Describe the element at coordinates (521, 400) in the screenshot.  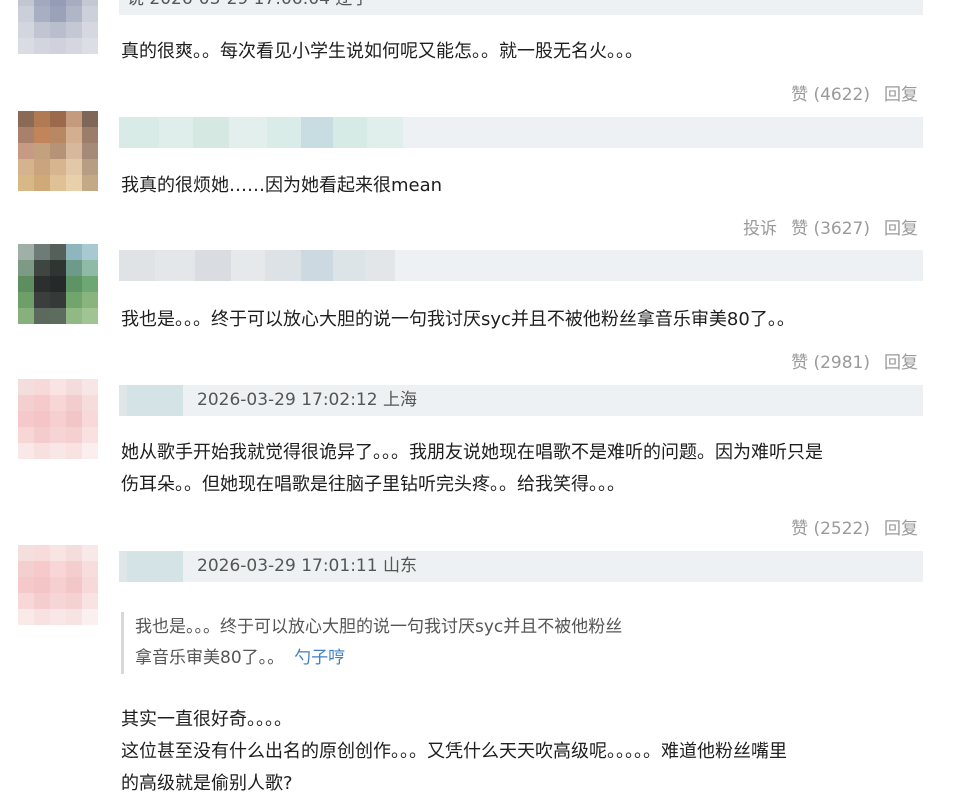
I see `comment-meta-bar: 2026-03-29 17:02:12 上海` at that location.